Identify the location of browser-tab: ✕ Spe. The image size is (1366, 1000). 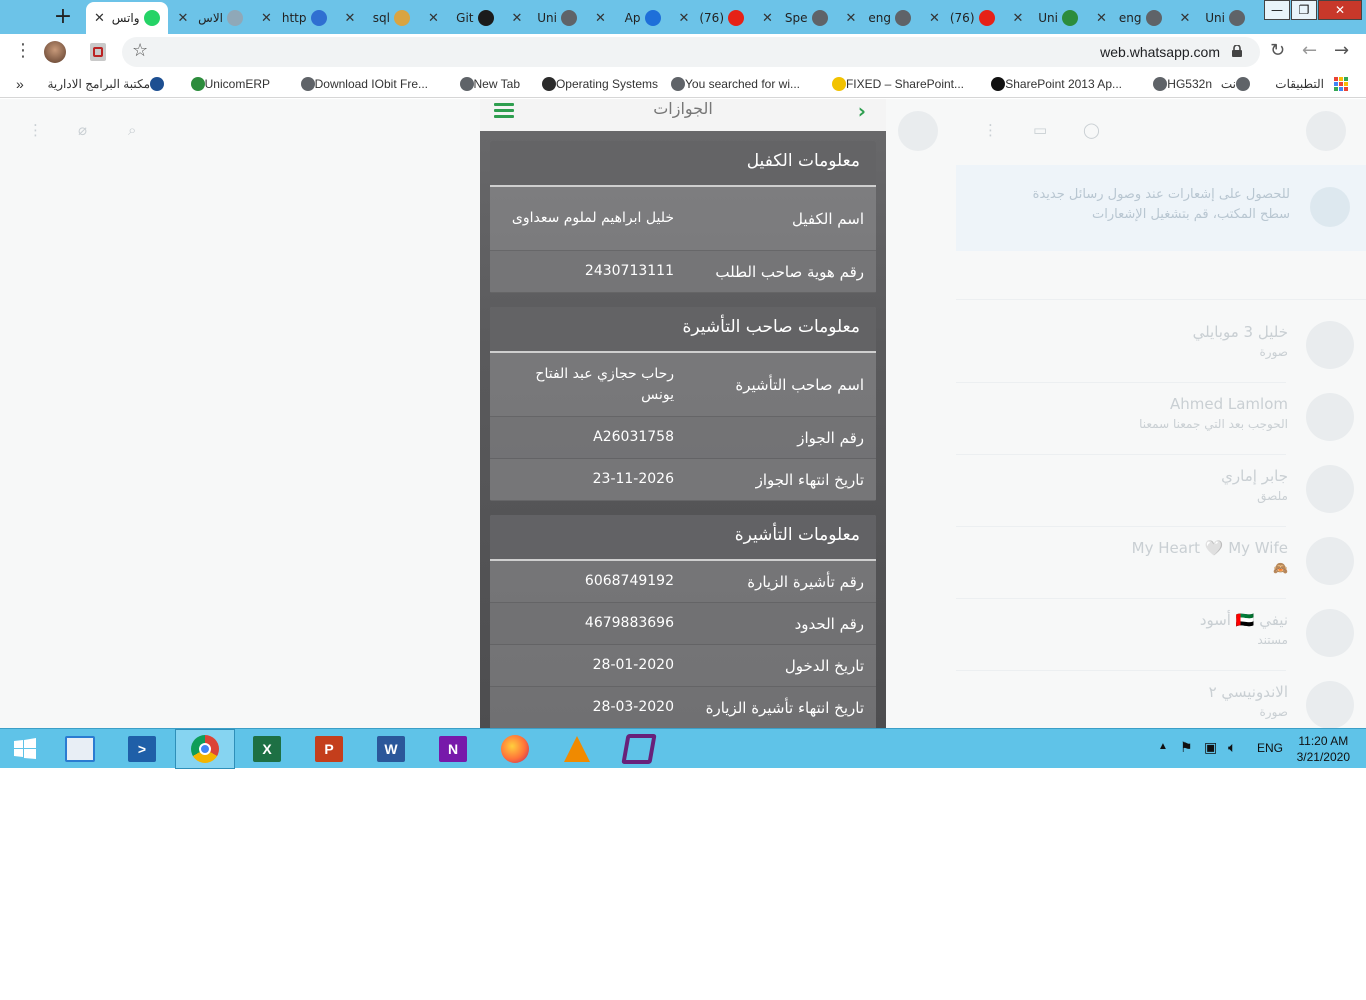
(795, 18).